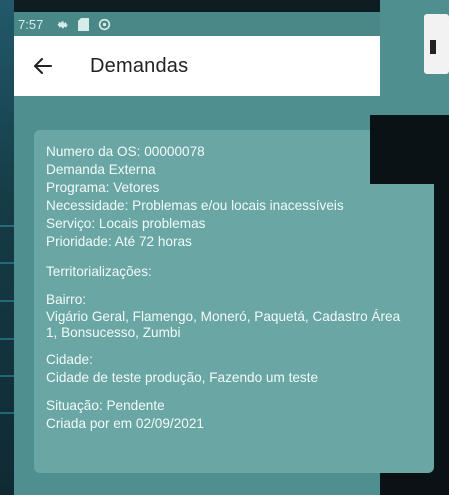  Describe the element at coordinates (69, 359) in the screenshot. I see `cidade-label: Cidade:` at that location.